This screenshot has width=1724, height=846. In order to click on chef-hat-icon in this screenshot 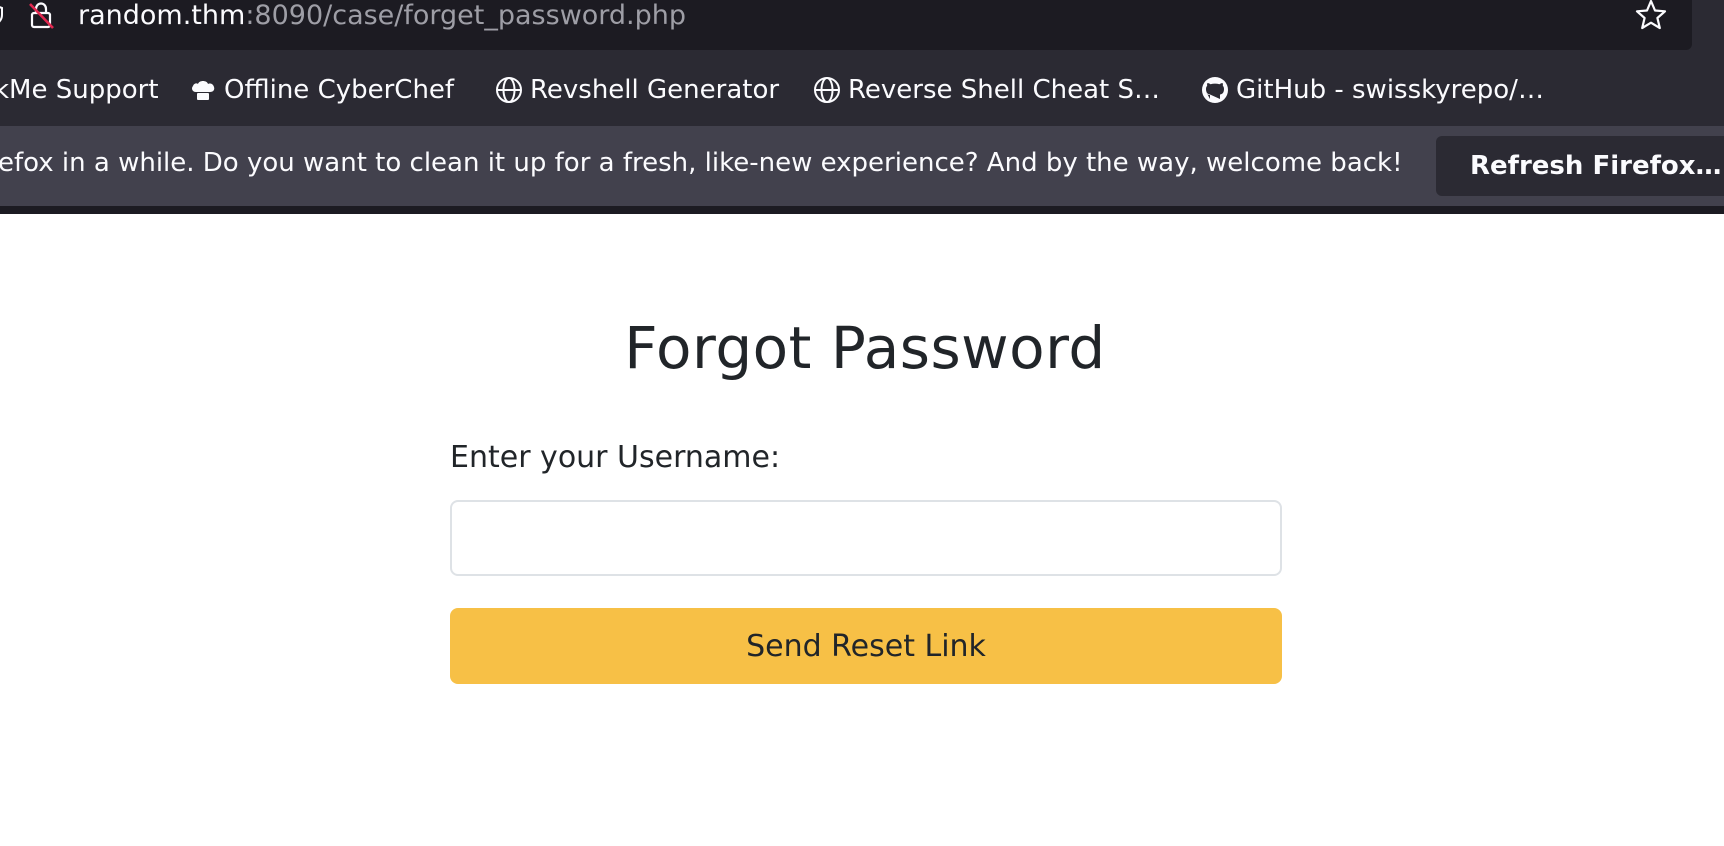, I will do `click(203, 90)`.